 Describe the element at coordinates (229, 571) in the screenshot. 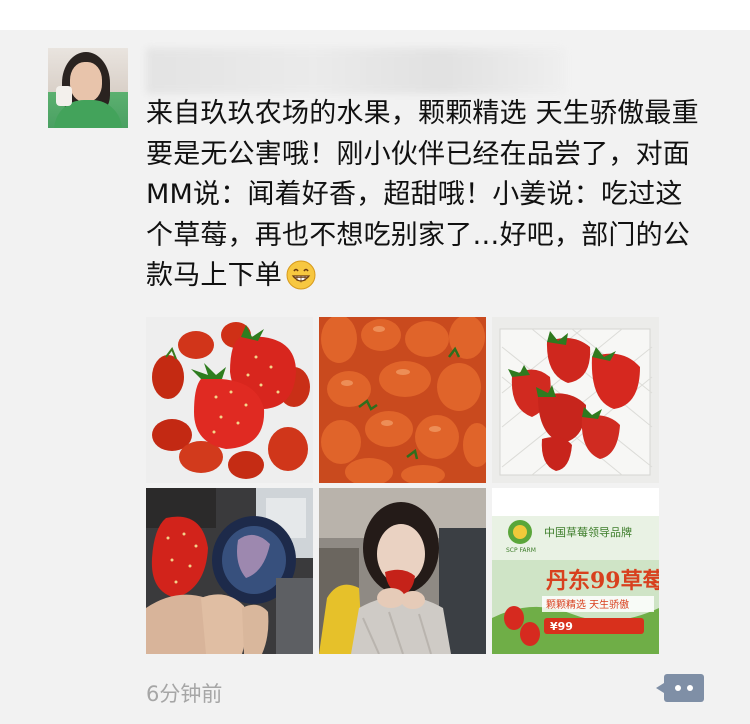

I see `photo-hand-holding-strawberry` at that location.